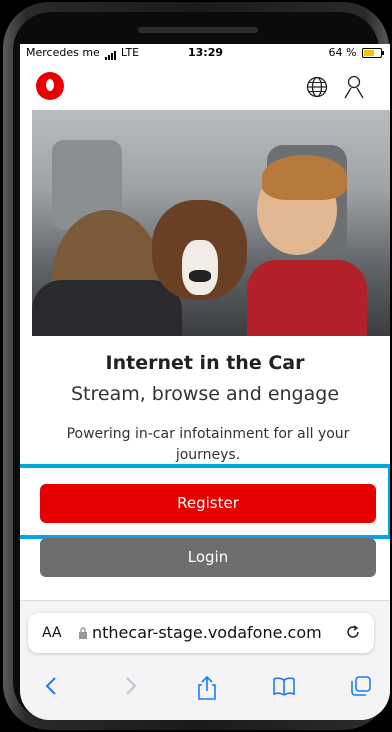 This screenshot has width=392, height=732. Describe the element at coordinates (304, 177) in the screenshot. I see `boy-hair` at that location.